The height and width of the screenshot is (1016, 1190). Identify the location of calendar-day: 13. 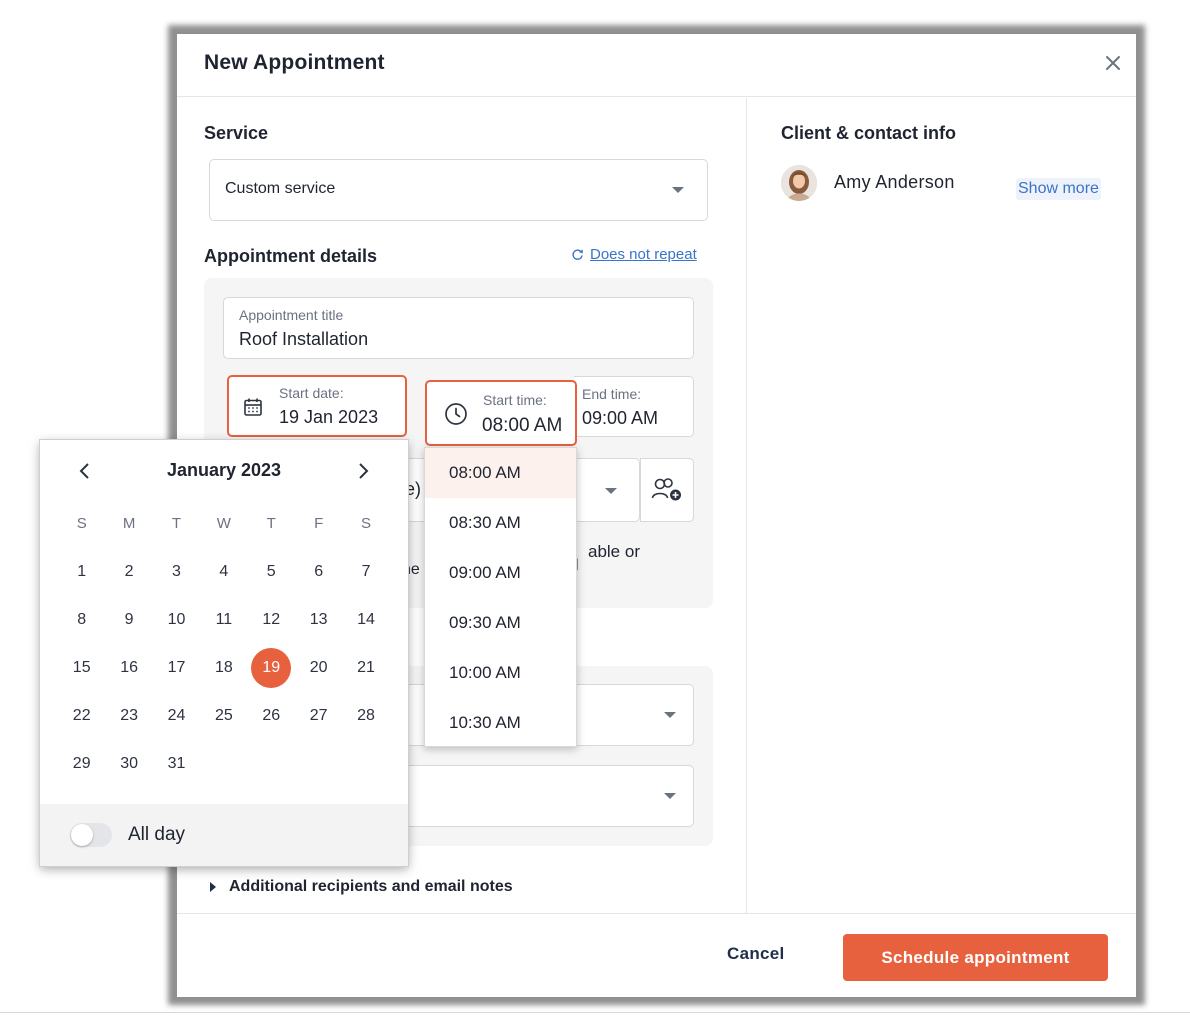
(318, 620).